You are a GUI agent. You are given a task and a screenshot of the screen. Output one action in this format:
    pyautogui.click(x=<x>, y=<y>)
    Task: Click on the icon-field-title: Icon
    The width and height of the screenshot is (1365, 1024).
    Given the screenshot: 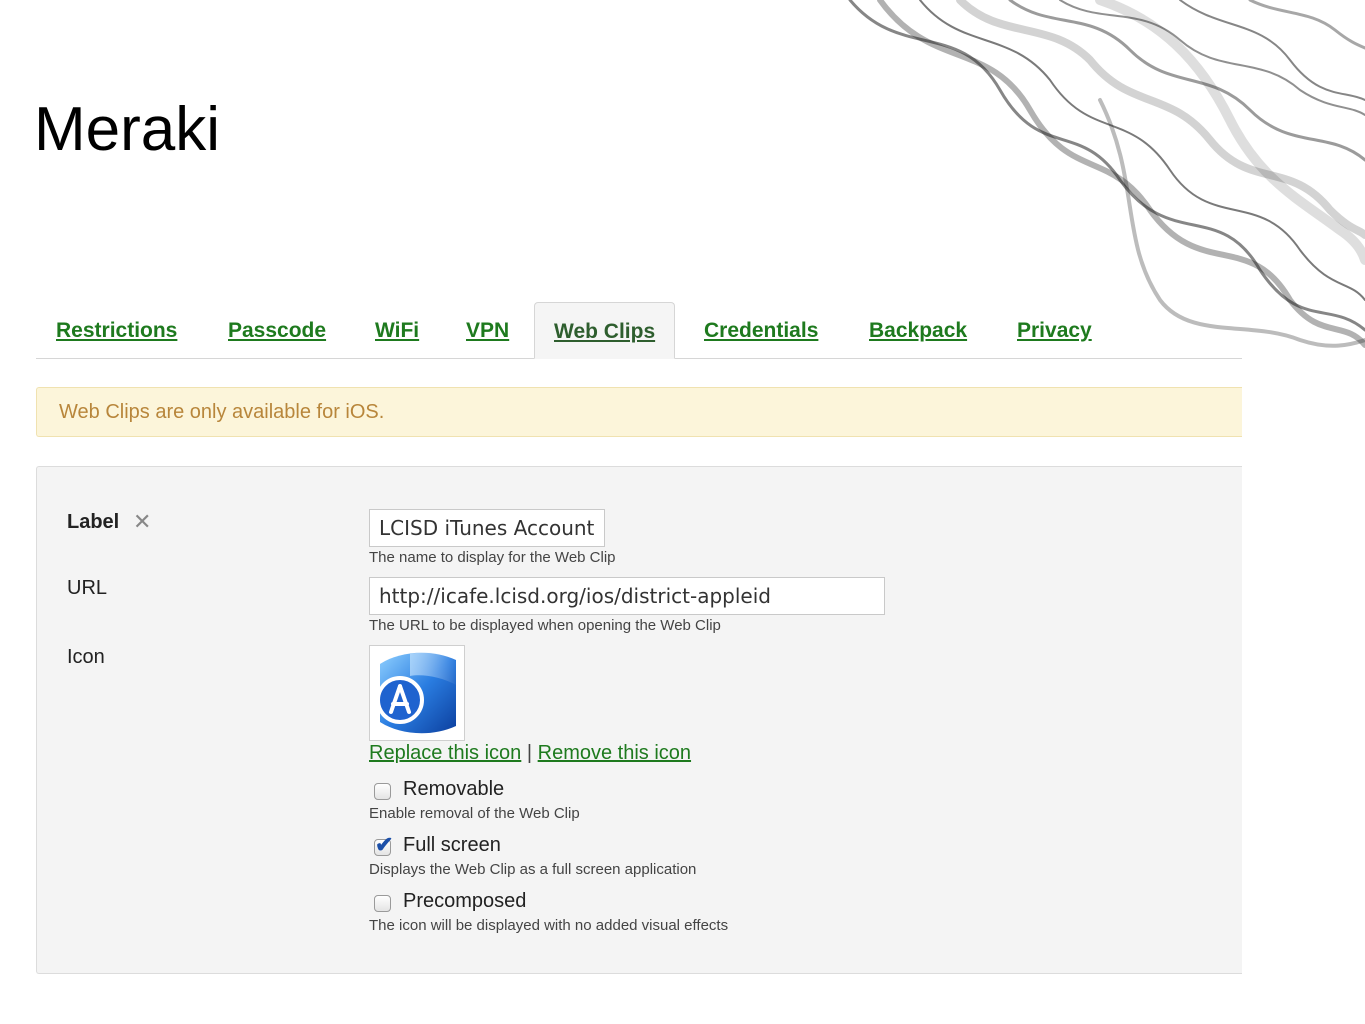 What is the action you would take?
    pyautogui.click(x=86, y=657)
    